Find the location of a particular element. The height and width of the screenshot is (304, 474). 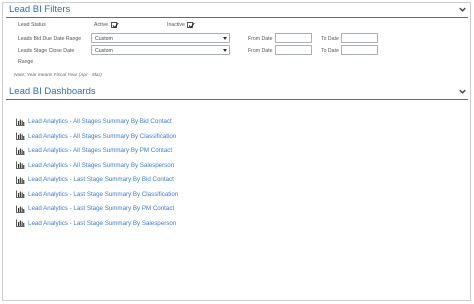

stage-close-range-select: Custom is located at coordinates (160, 50).